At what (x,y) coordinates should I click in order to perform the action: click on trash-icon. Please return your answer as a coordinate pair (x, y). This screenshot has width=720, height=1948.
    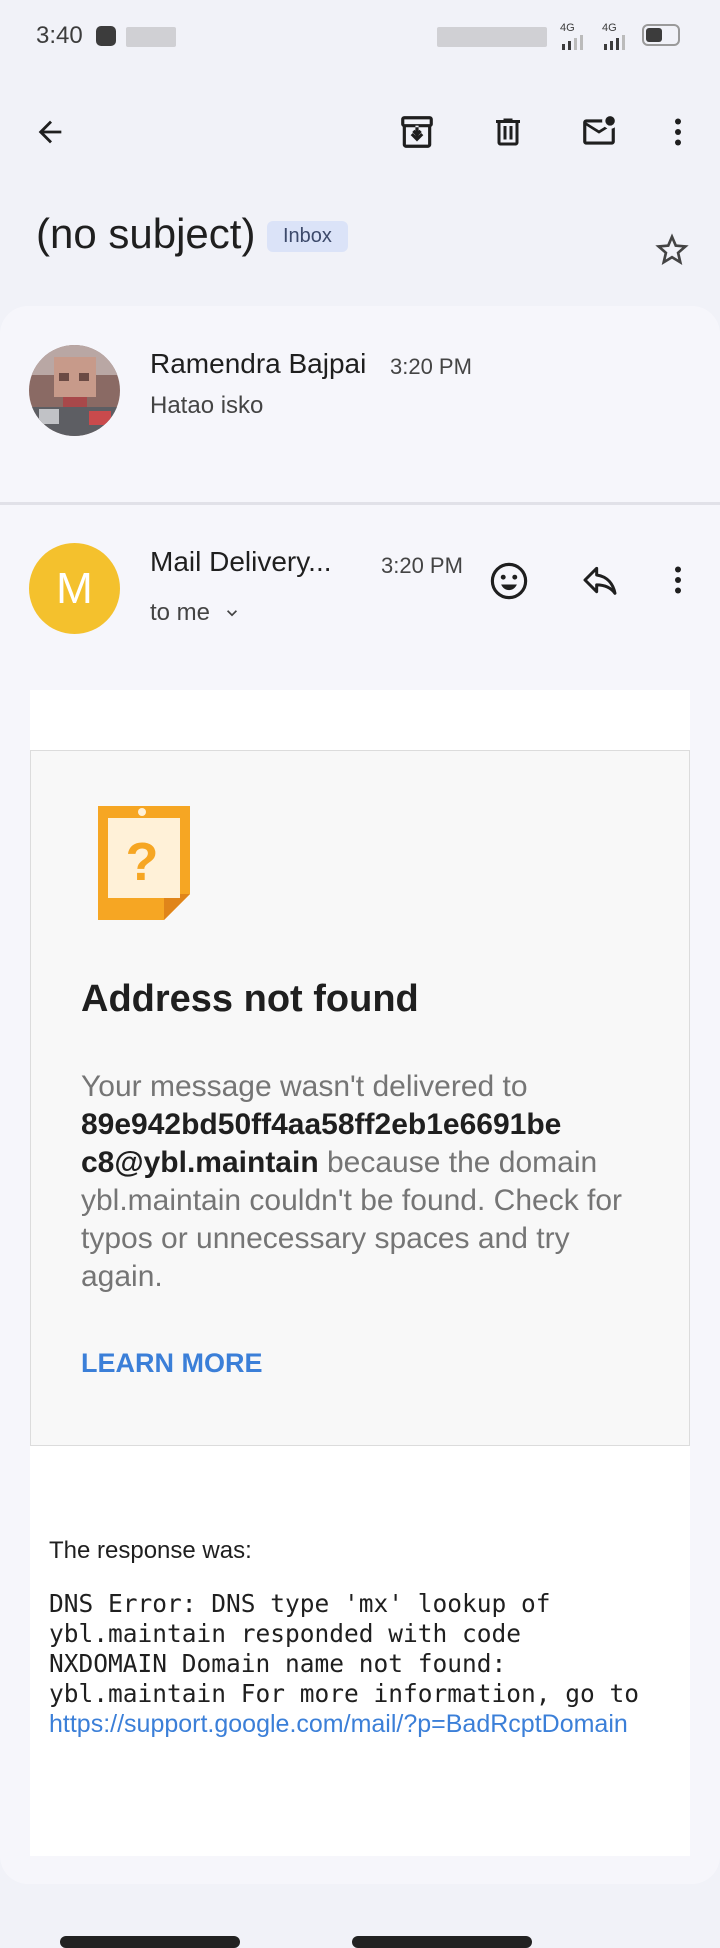
    Looking at the image, I should click on (508, 132).